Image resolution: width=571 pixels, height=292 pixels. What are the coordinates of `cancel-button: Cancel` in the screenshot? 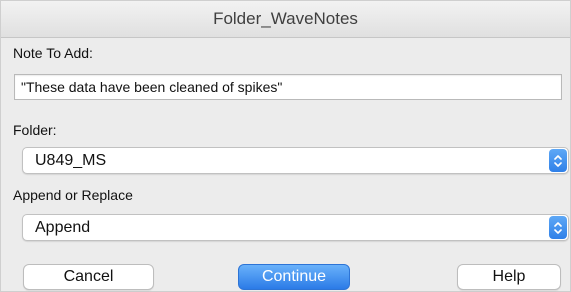 It's located at (88, 277).